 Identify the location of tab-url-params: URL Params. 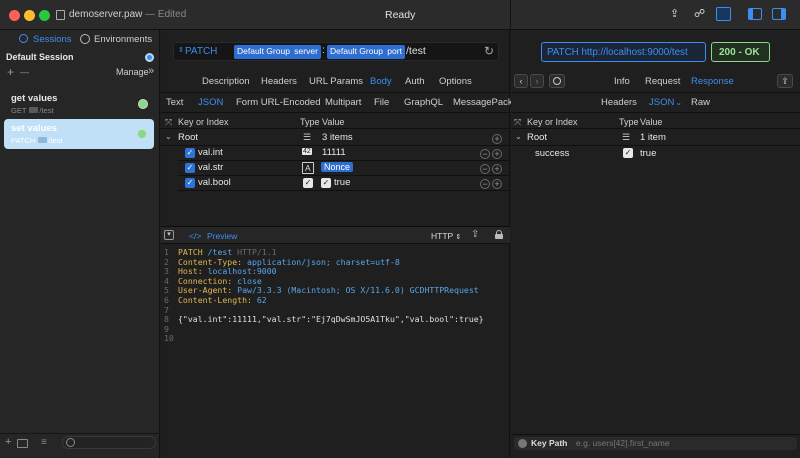
(336, 81).